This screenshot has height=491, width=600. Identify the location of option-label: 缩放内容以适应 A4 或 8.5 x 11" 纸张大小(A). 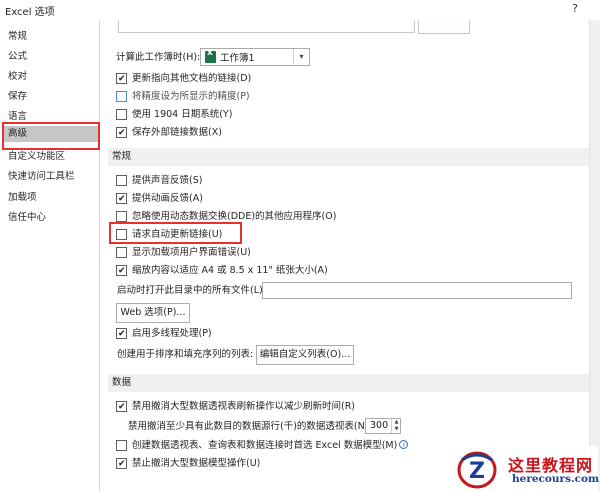
(230, 270).